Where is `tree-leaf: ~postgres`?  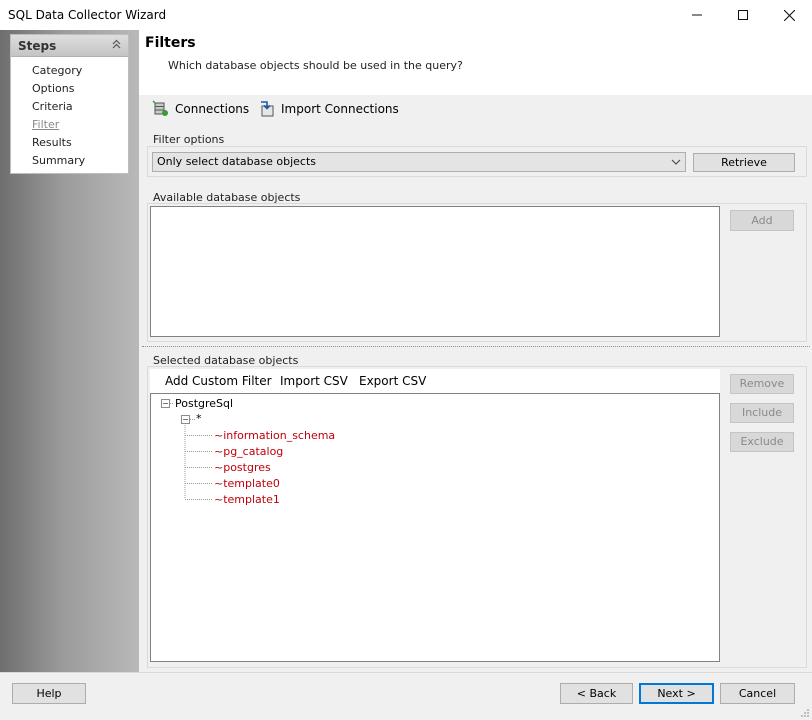 tree-leaf: ~postgres is located at coordinates (242, 467).